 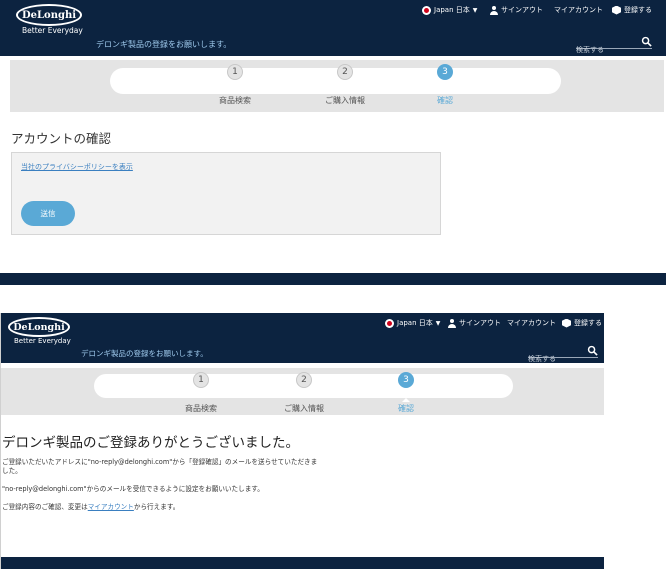 What do you see at coordinates (61, 138) in the screenshot?
I see `page-title: アカウントの確認` at bounding box center [61, 138].